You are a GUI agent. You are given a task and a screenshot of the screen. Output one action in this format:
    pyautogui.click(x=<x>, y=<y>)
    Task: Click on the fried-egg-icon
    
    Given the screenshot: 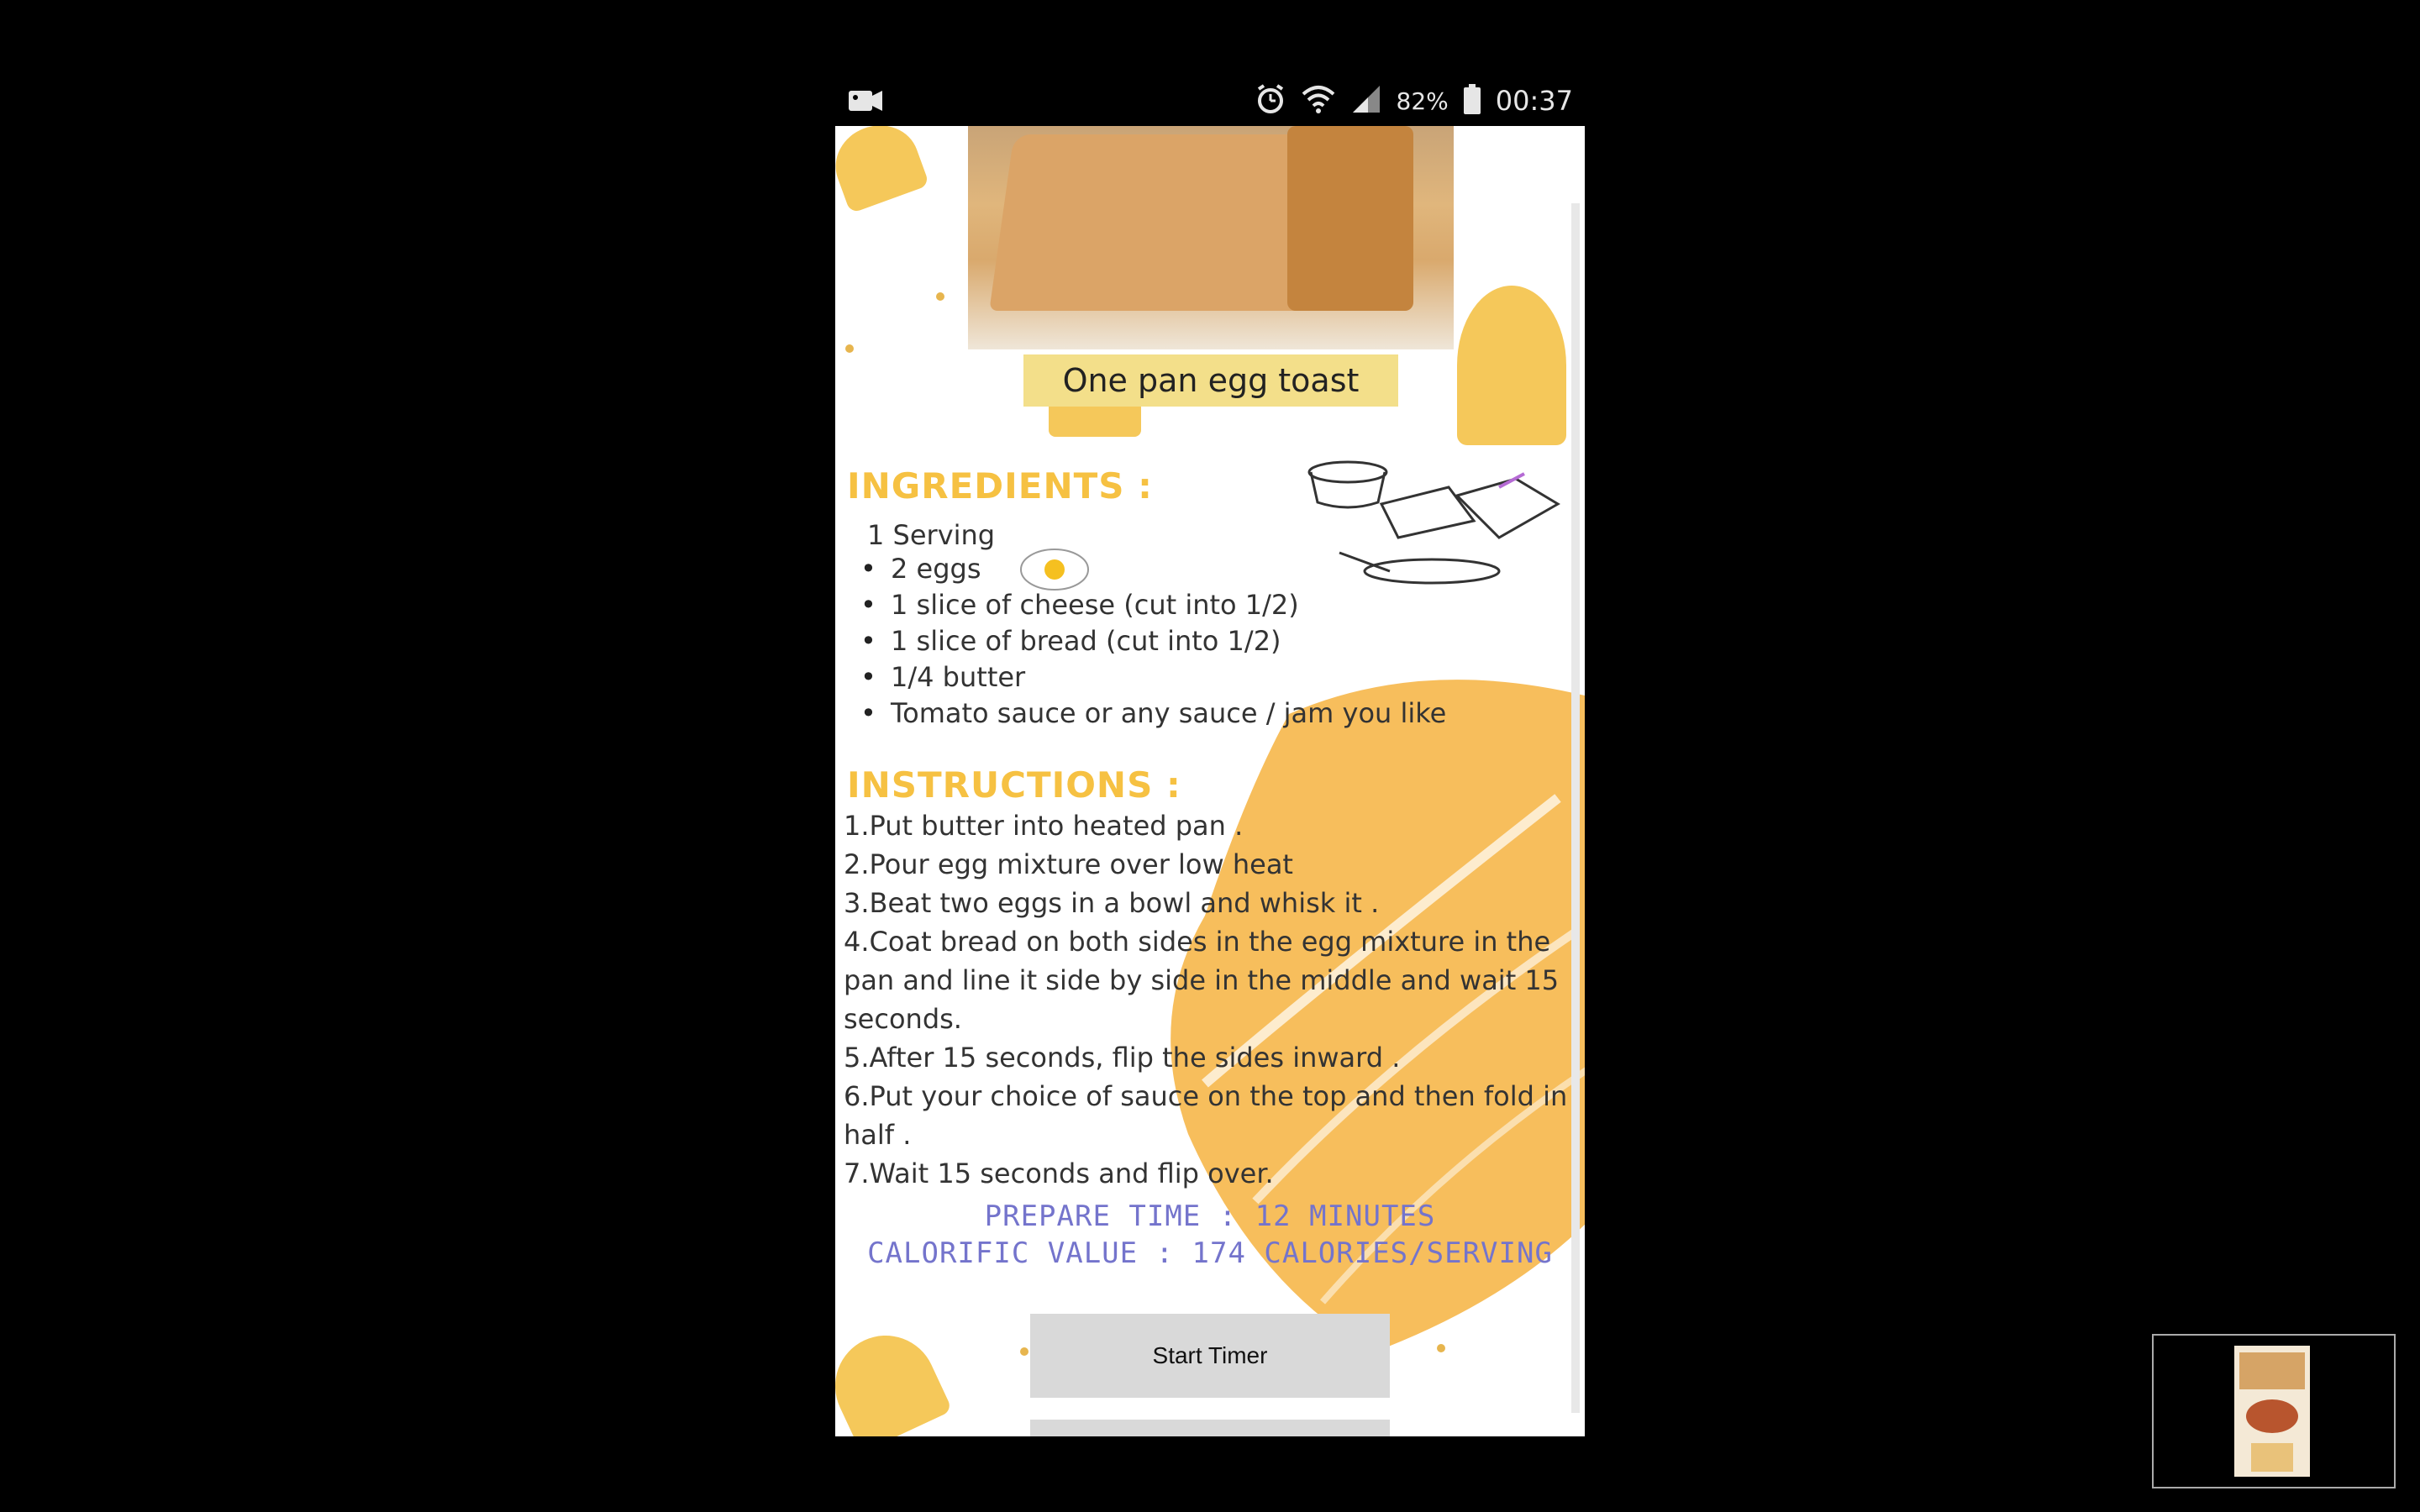 What is the action you would take?
    pyautogui.click(x=1054, y=570)
    